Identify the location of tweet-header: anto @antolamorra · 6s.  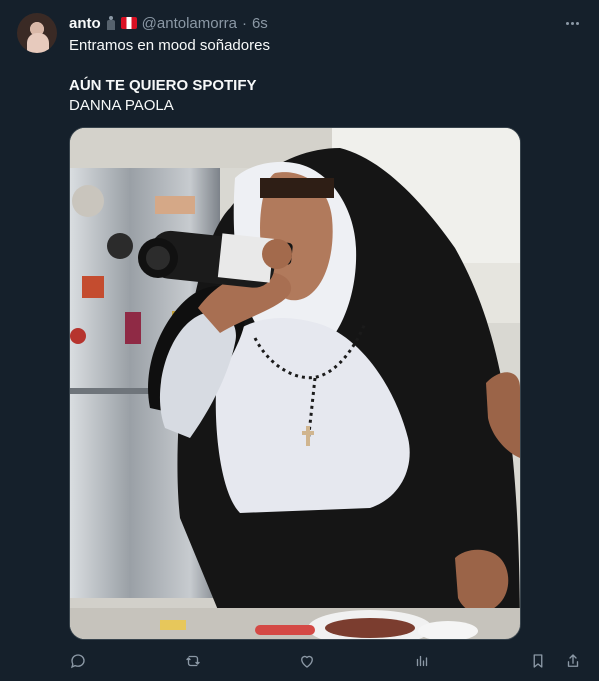
(168, 23).